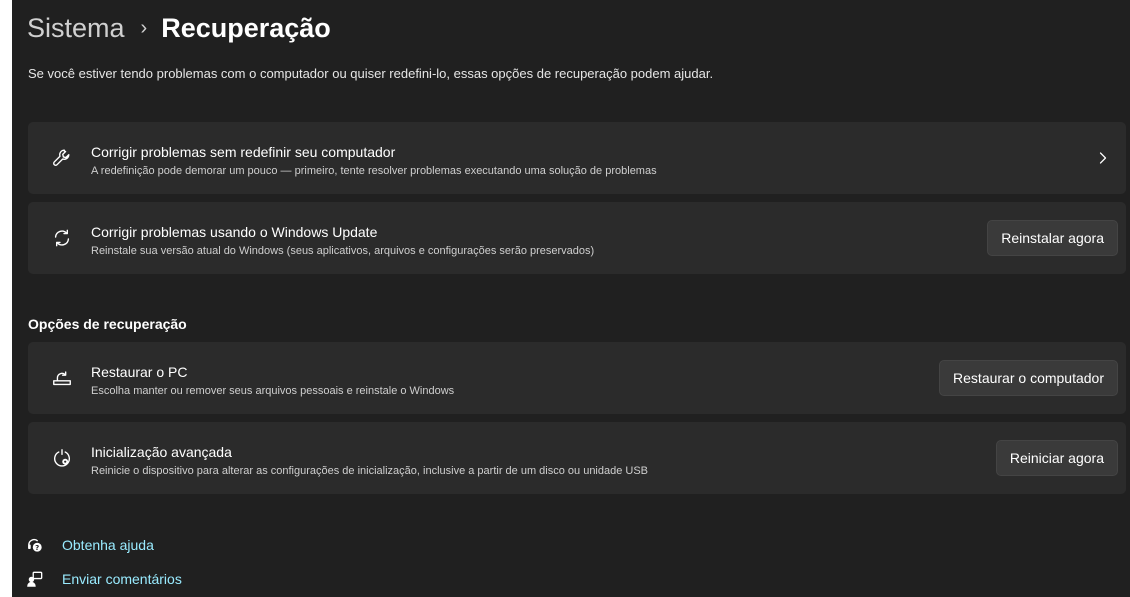  What do you see at coordinates (1052, 238) in the screenshot?
I see `reinstall-now-button: Reinstalar agora` at bounding box center [1052, 238].